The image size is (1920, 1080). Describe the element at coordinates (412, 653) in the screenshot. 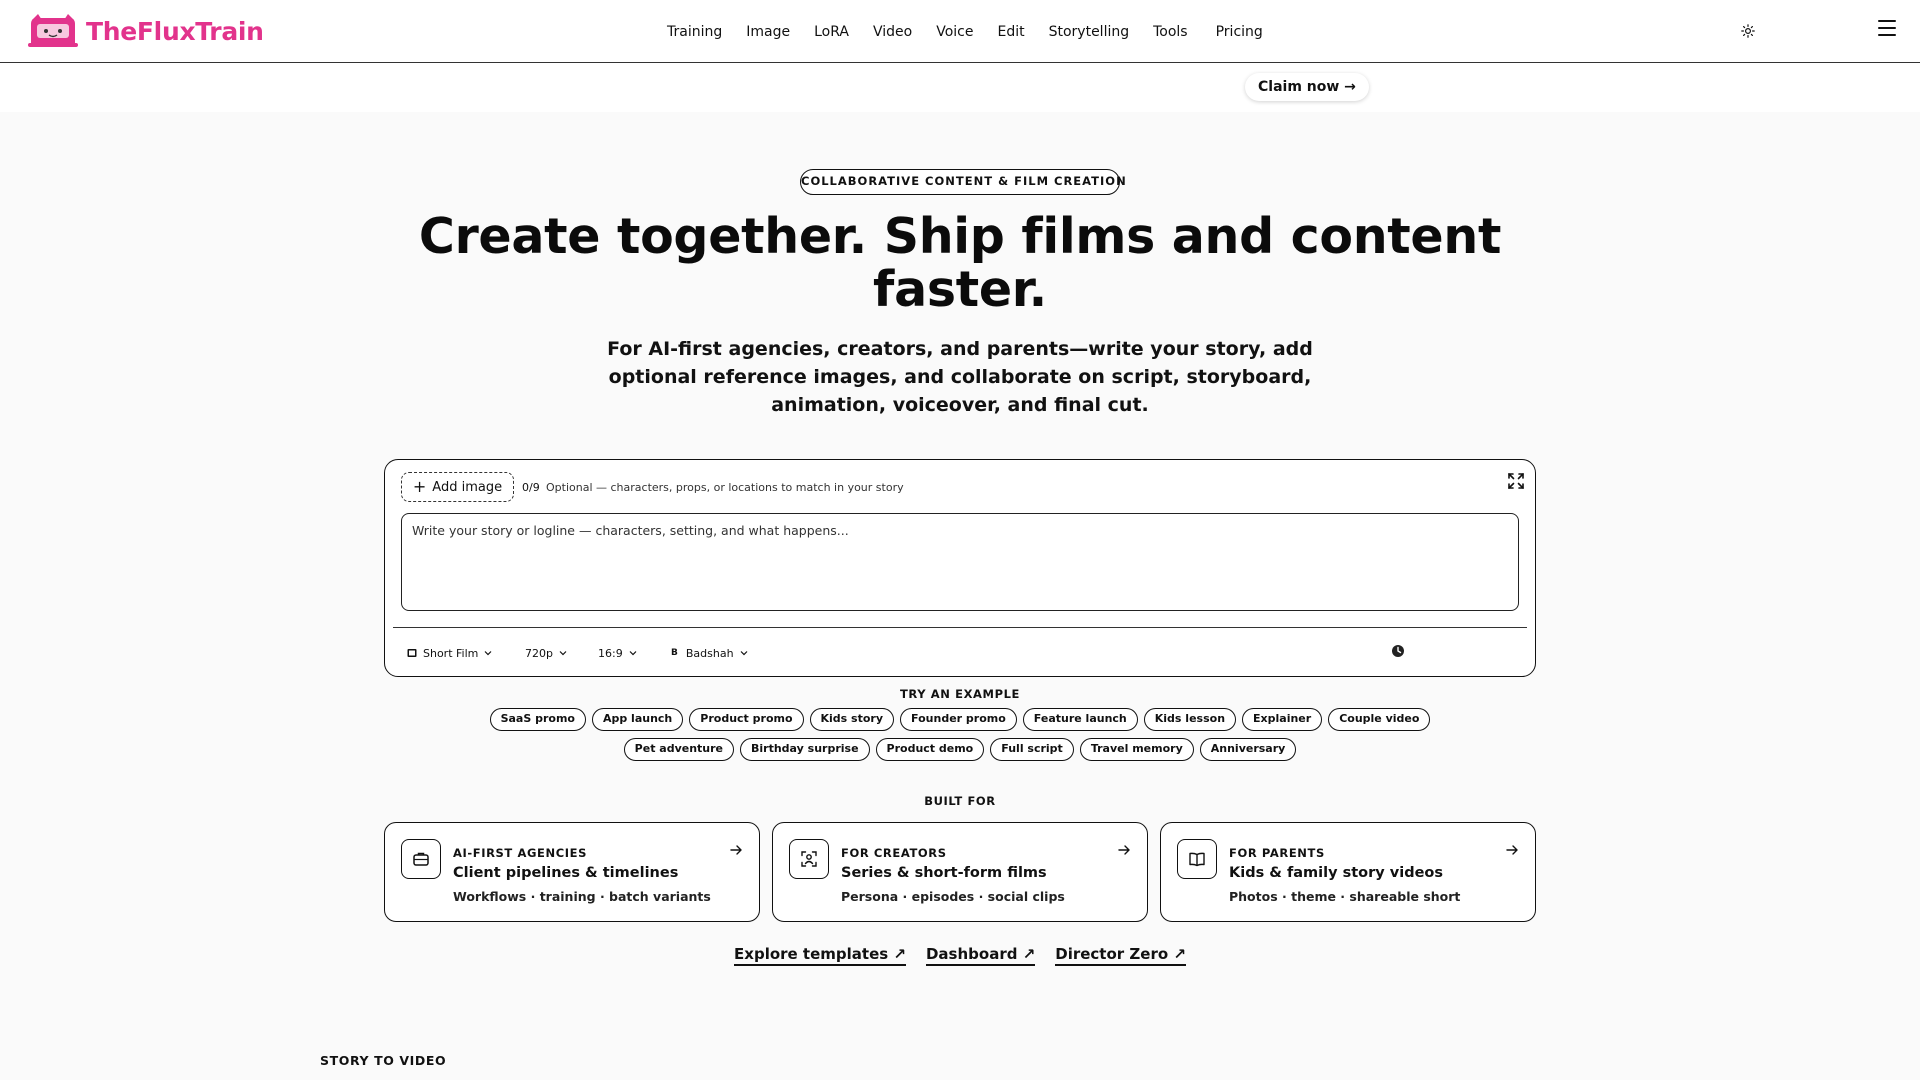

I see `film-icon` at that location.